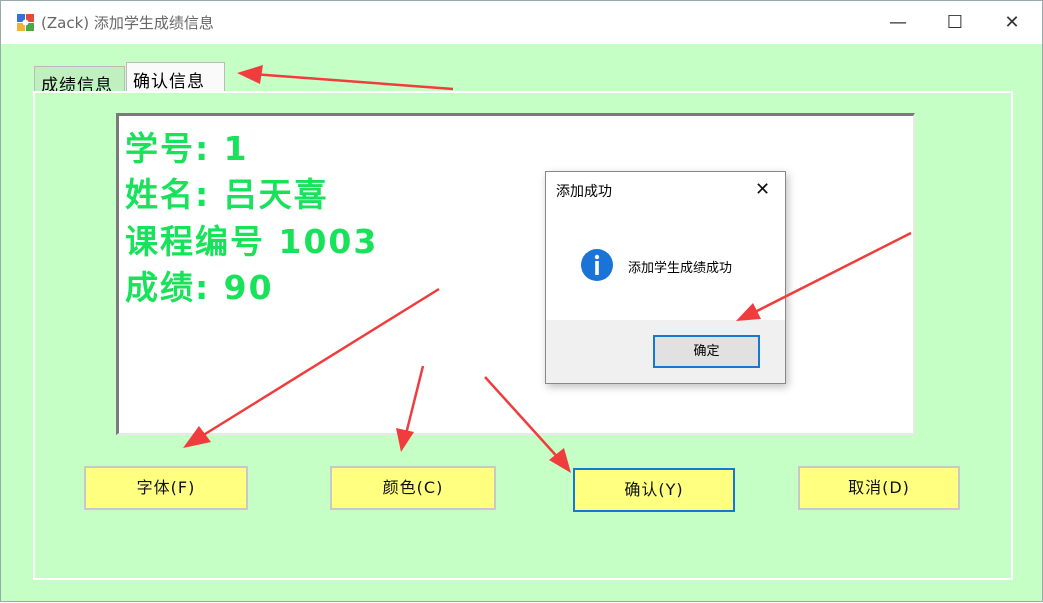 The image size is (1043, 603). What do you see at coordinates (680, 268) in the screenshot?
I see `dialog-message: 添加学生成绩成功` at bounding box center [680, 268].